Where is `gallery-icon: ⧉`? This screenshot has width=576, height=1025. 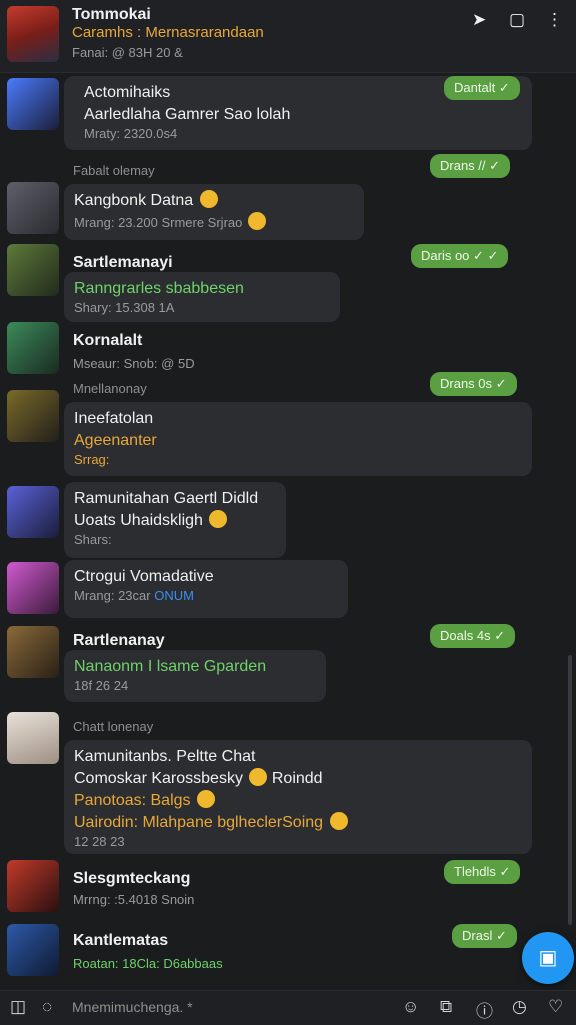
gallery-icon: ⧉ is located at coordinates (446, 1007).